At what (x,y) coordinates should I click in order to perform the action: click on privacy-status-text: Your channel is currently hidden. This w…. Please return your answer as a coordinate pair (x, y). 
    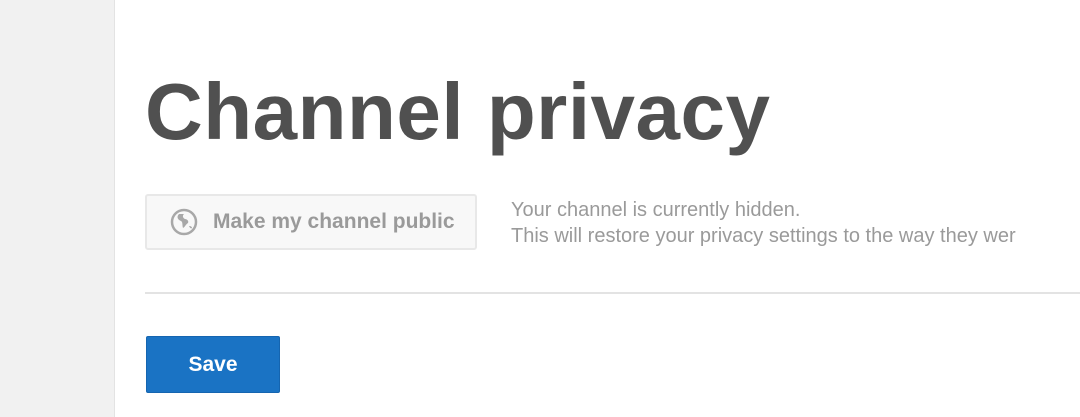
    Looking at the image, I should click on (763, 223).